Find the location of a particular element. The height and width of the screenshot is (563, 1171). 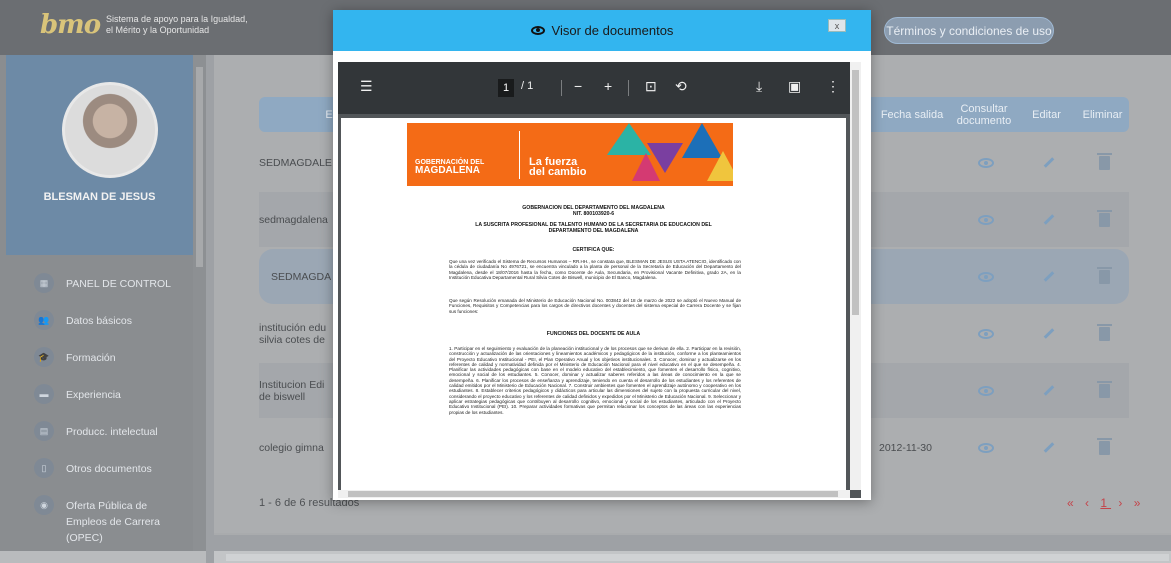

more-options-icon: ⋮ is located at coordinates (833, 86).